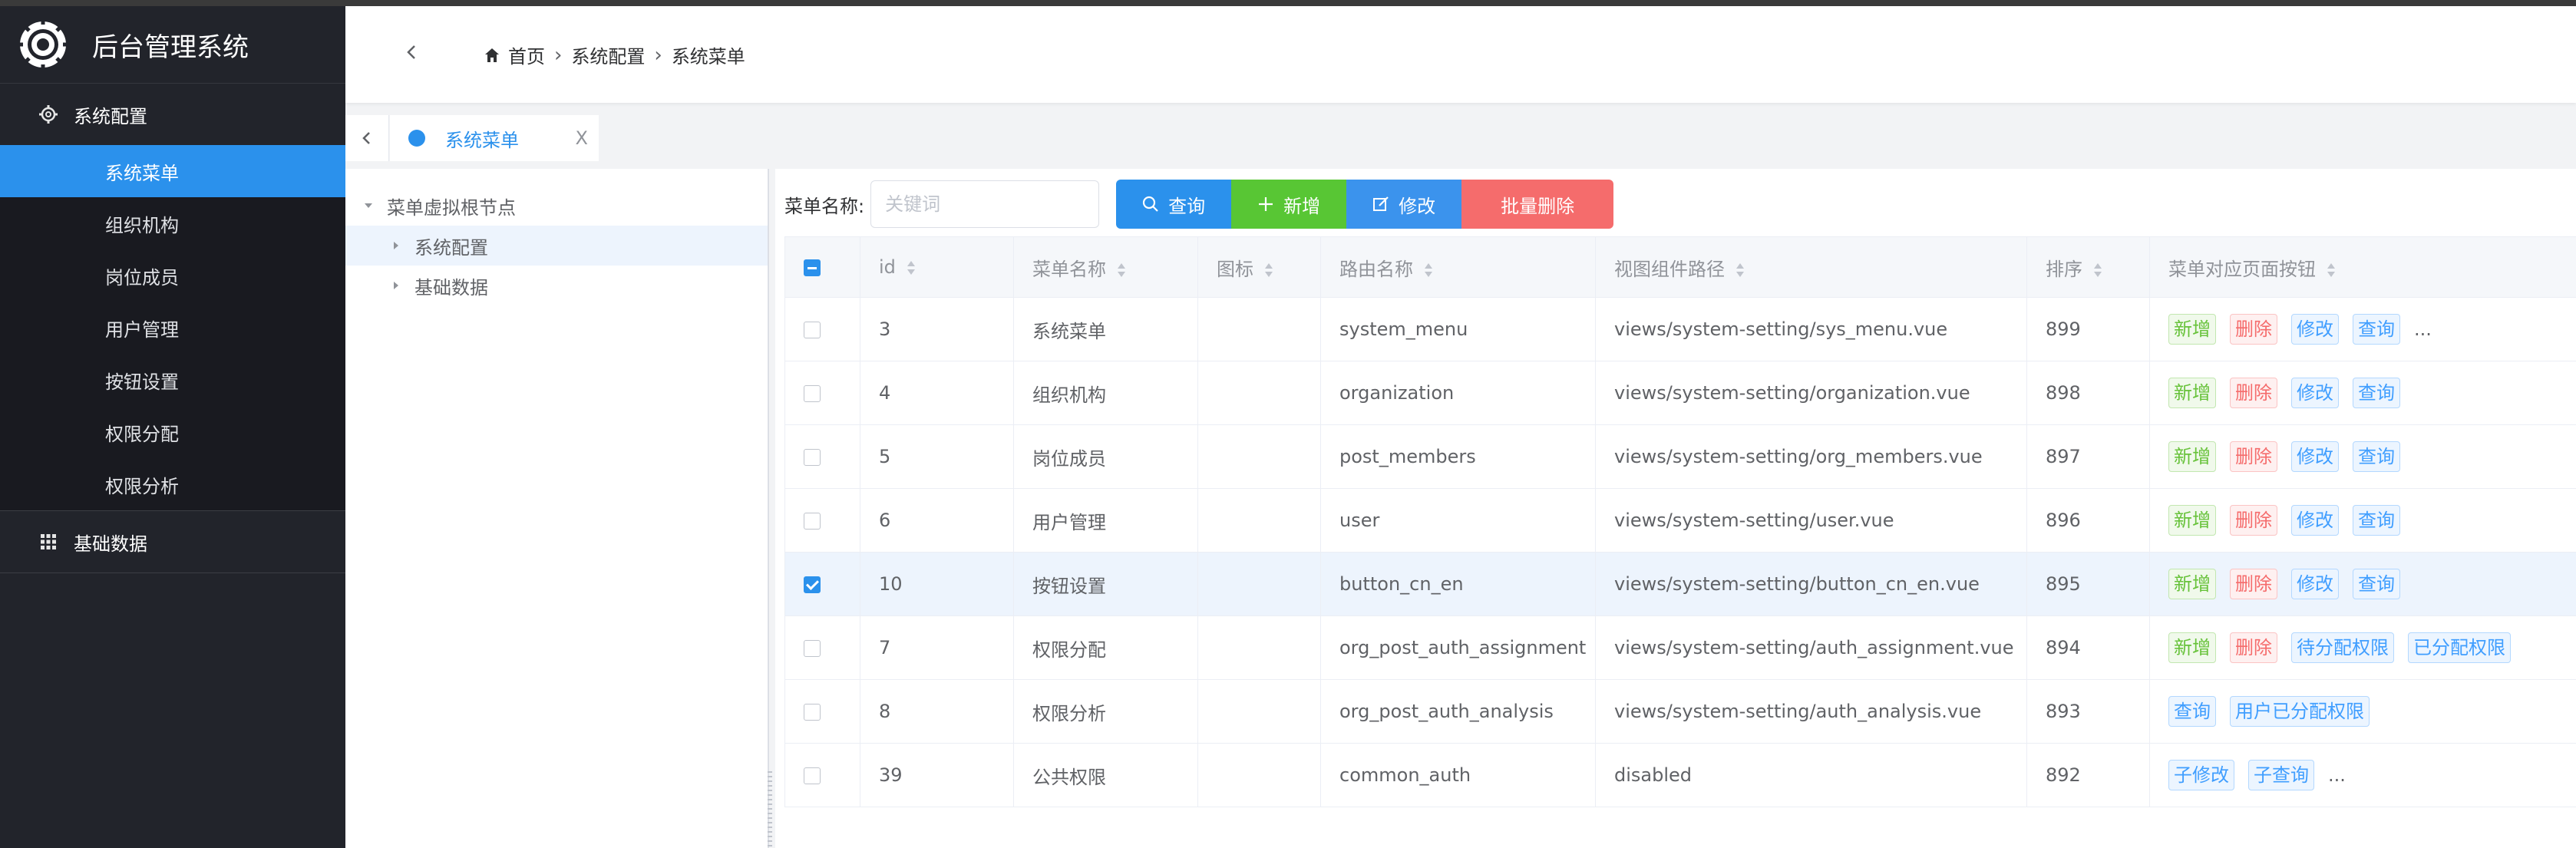 Image resolution: width=2576 pixels, height=848 pixels. Describe the element at coordinates (556, 246) in the screenshot. I see `tree-node-system-config: 系统配置` at that location.